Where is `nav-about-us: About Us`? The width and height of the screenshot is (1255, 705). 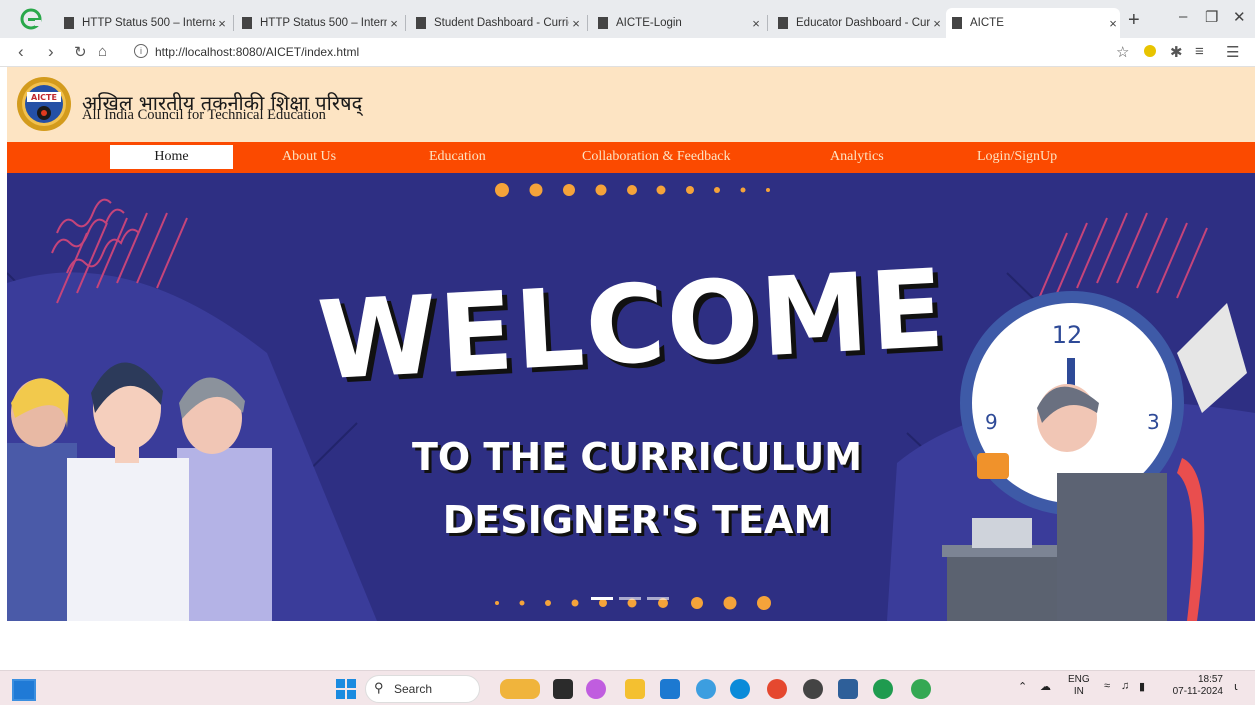
nav-about-us: About Us is located at coordinates (309, 157).